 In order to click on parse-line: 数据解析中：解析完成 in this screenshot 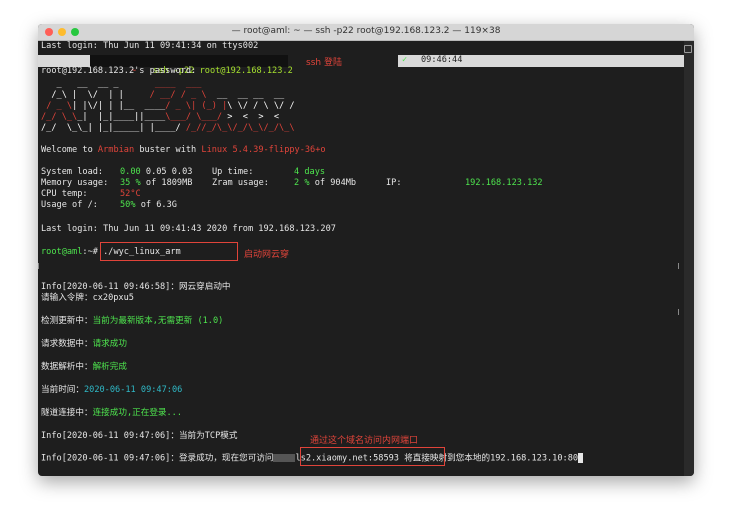, I will do `click(84, 367)`.